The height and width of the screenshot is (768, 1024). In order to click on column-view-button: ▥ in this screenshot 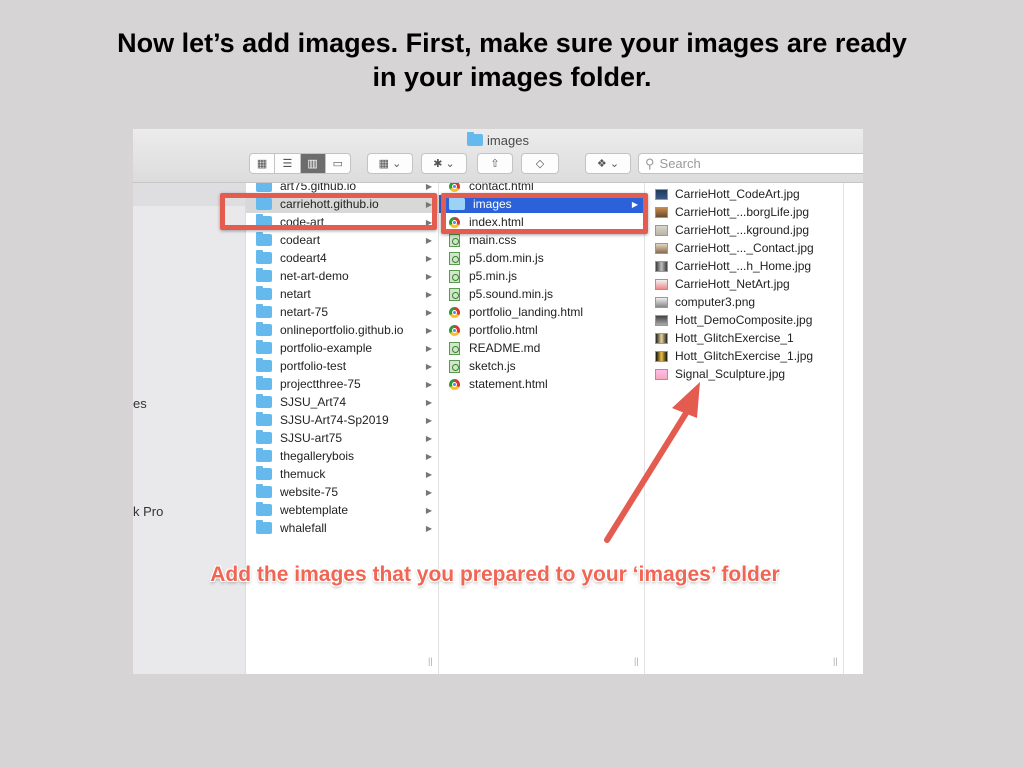, I will do `click(313, 163)`.